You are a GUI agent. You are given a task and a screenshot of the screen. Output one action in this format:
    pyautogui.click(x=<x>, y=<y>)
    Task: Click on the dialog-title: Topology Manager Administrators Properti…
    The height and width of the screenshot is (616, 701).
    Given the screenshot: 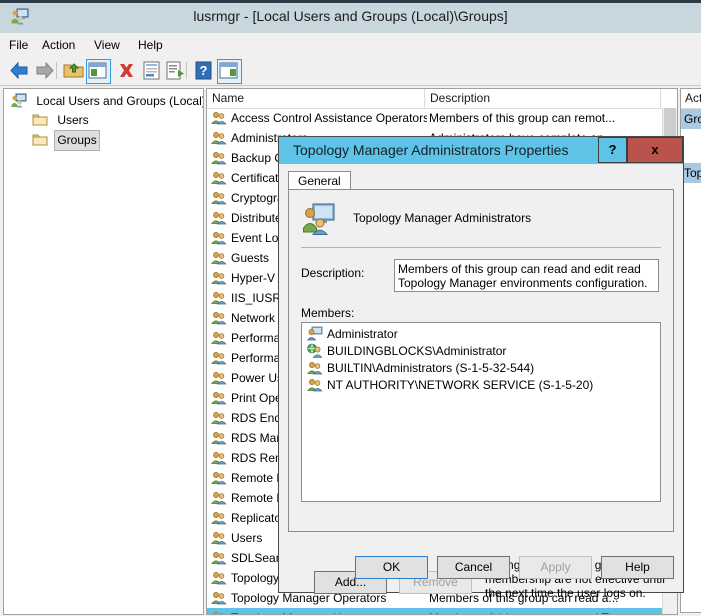 What is the action you would take?
    pyautogui.click(x=431, y=150)
    